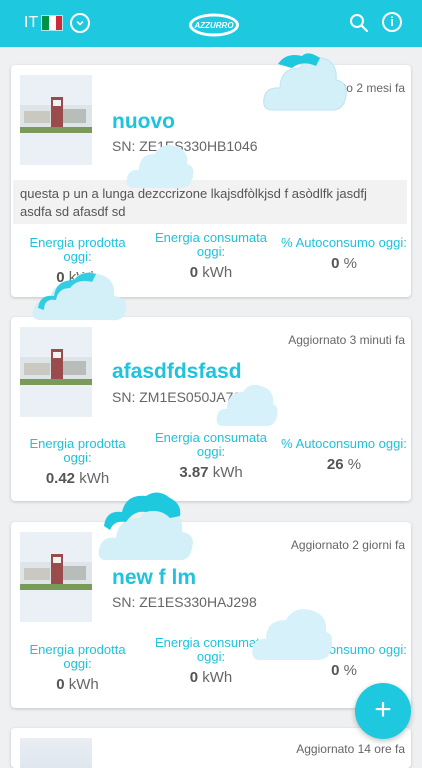 The height and width of the screenshot is (768, 422). I want to click on azzurro-logo: AZZURRO, so click(214, 25).